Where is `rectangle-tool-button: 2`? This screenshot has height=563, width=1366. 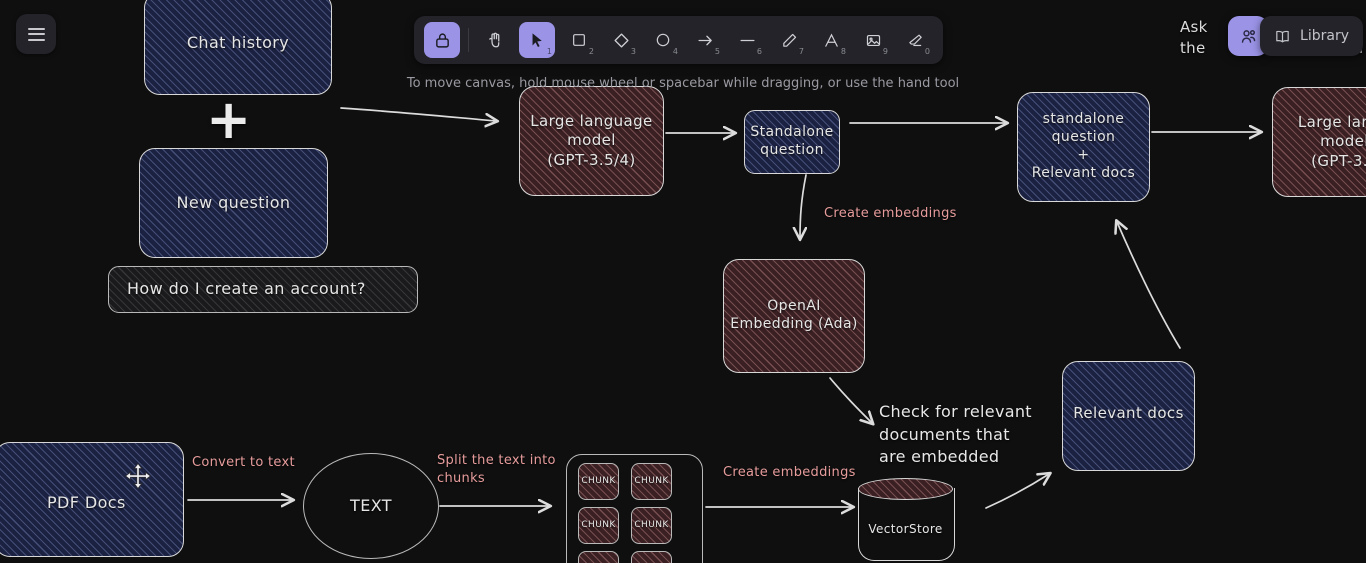 rectangle-tool-button: 2 is located at coordinates (579, 40).